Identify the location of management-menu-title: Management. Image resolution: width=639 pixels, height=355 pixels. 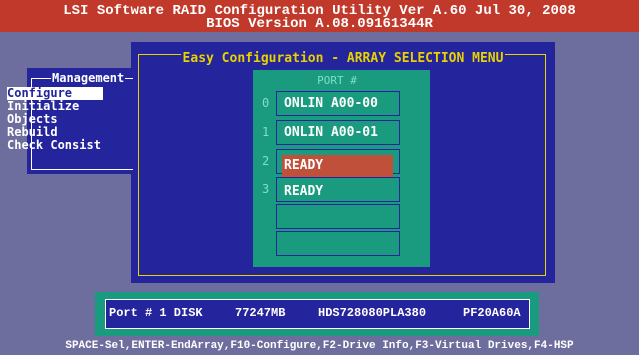
(88, 78).